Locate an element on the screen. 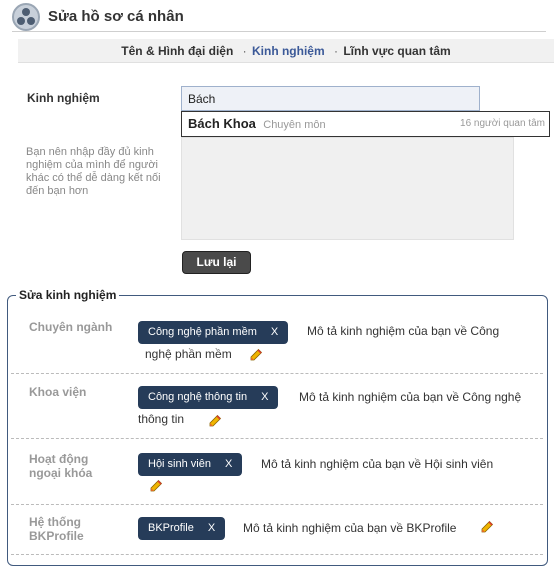 This screenshot has width=558, height=571. row-label: Khoa viện is located at coordinates (58, 392).